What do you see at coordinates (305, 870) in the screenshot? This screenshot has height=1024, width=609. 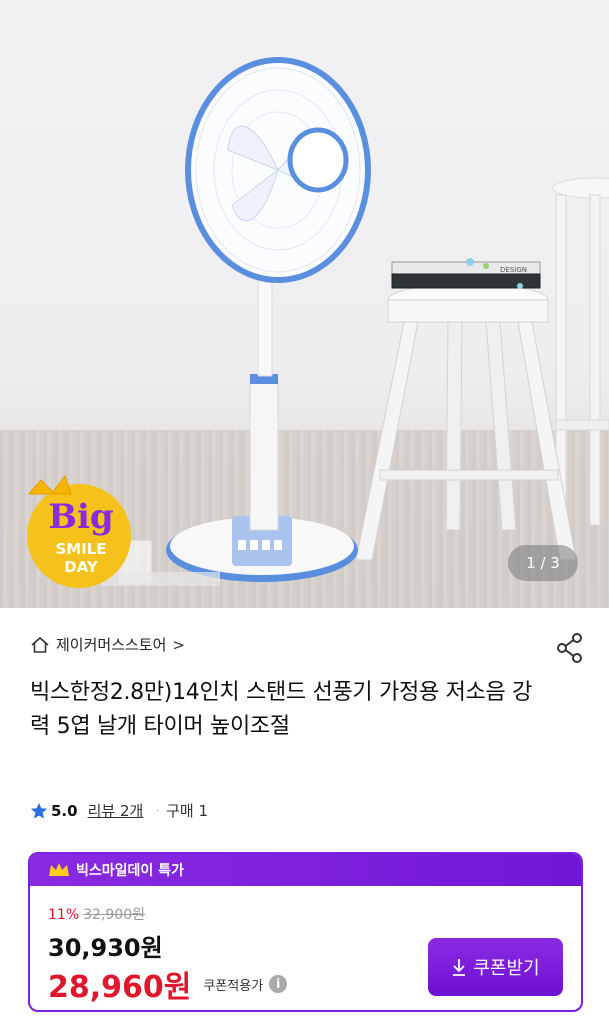 I see `promo-banner: 빅스마일데이 특가` at bounding box center [305, 870].